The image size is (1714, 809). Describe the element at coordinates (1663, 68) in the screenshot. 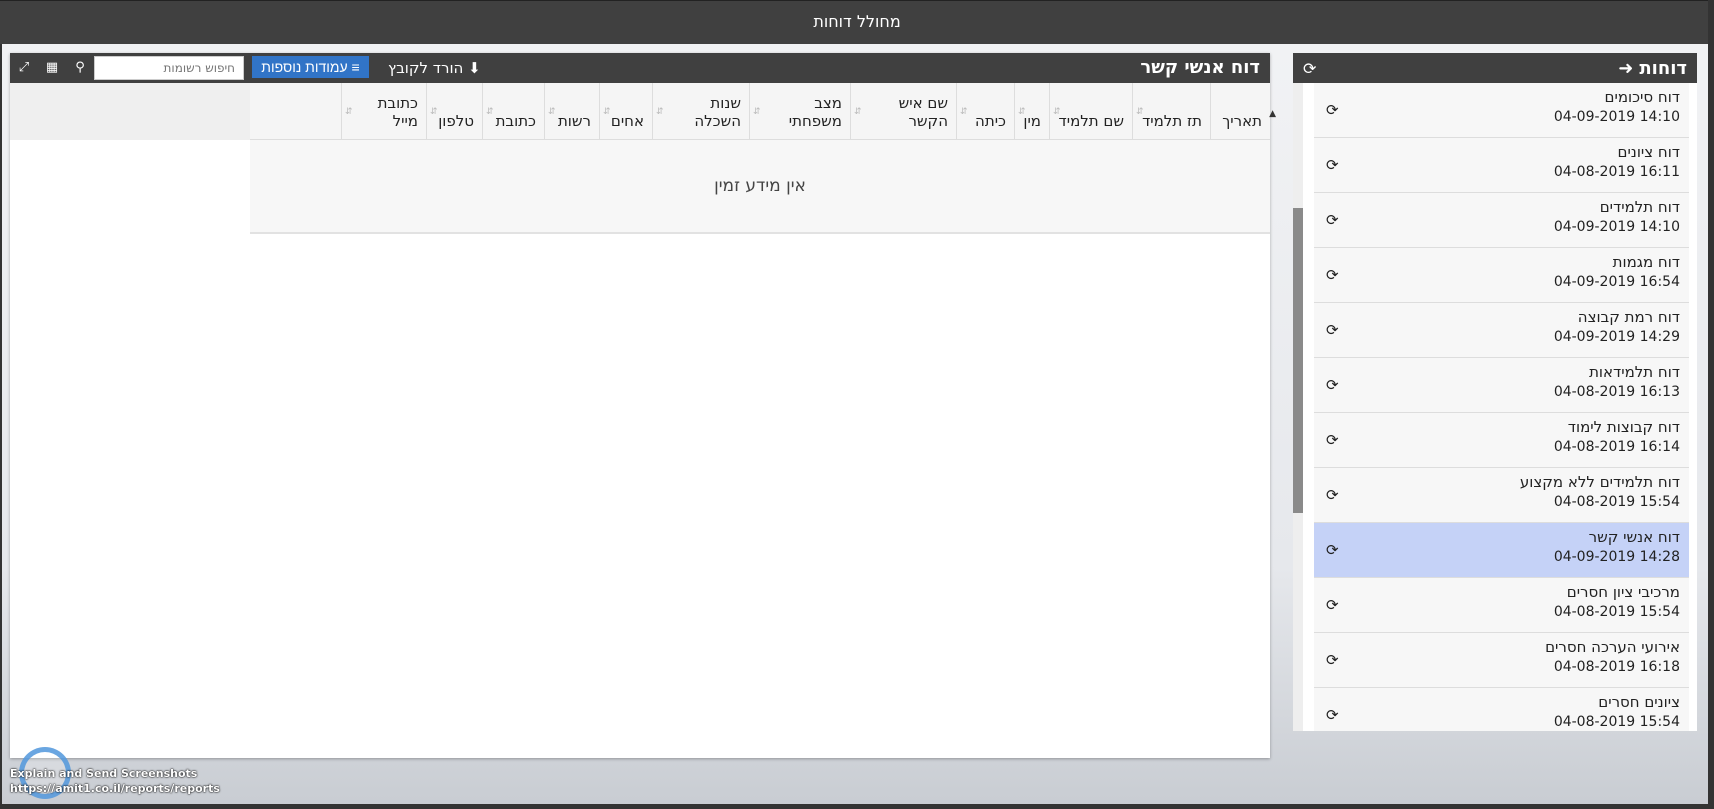

I see `sidebar-title-text: דוחות` at that location.